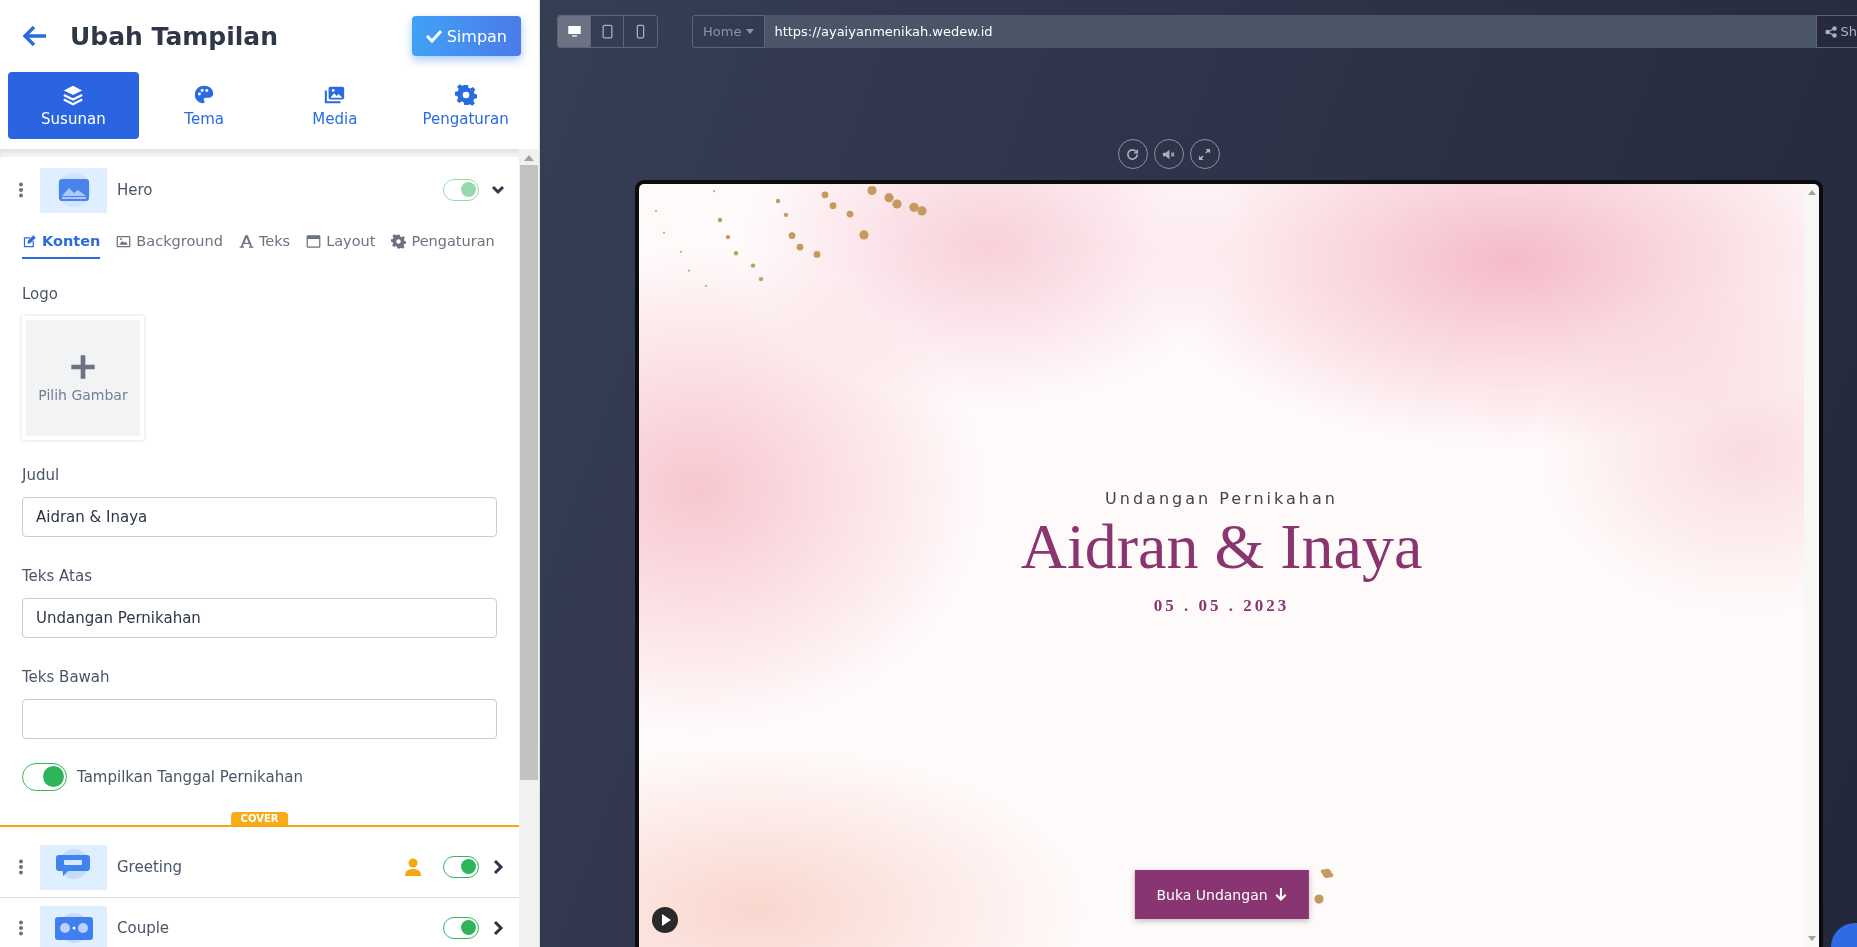  I want to click on hero-title: Aidran & Inaya, so click(1221, 547).